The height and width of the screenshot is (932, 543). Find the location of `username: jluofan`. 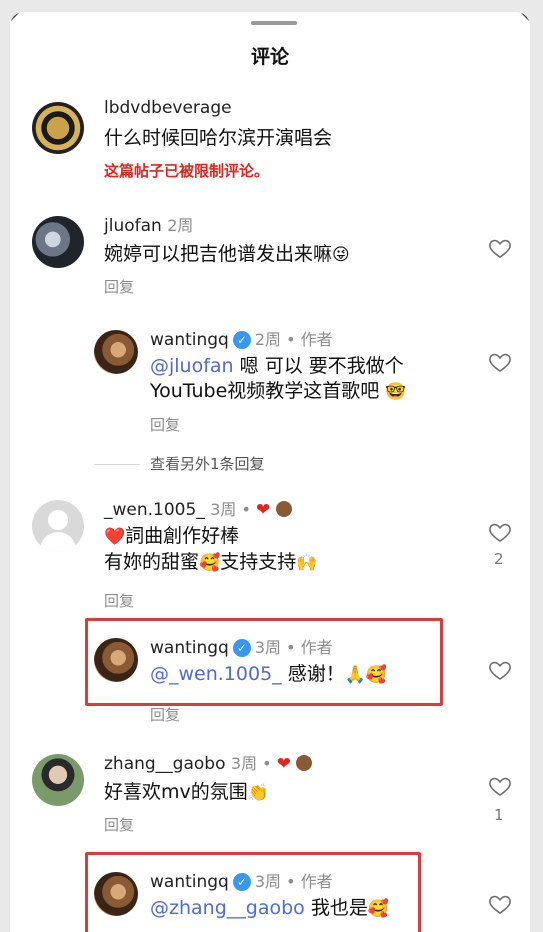

username: jluofan is located at coordinates (133, 226).